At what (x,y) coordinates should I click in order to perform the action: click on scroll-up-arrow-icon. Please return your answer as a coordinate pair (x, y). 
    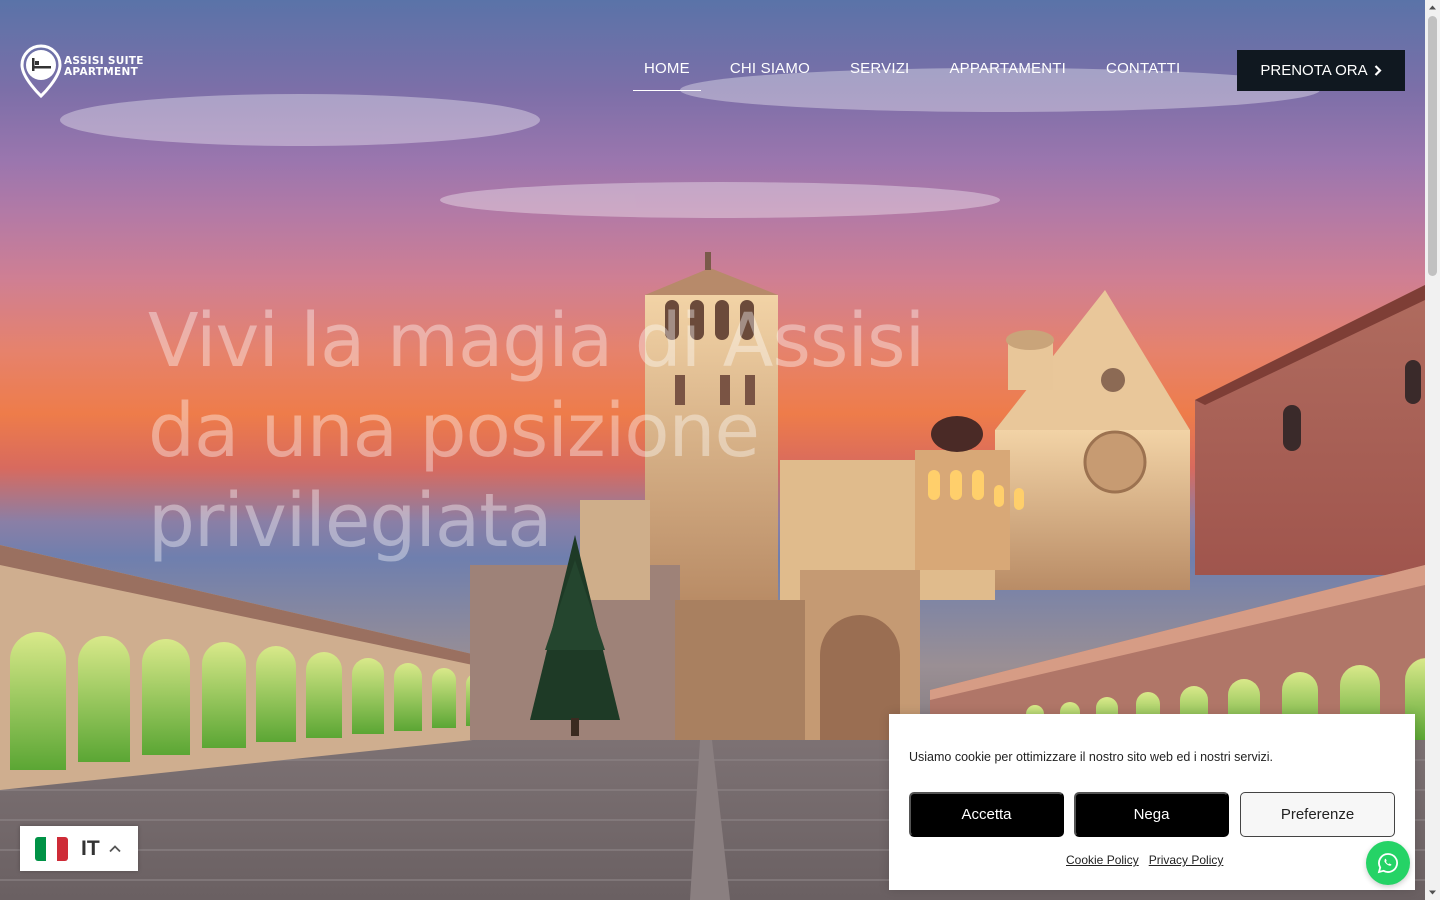
    Looking at the image, I should click on (1432, 7).